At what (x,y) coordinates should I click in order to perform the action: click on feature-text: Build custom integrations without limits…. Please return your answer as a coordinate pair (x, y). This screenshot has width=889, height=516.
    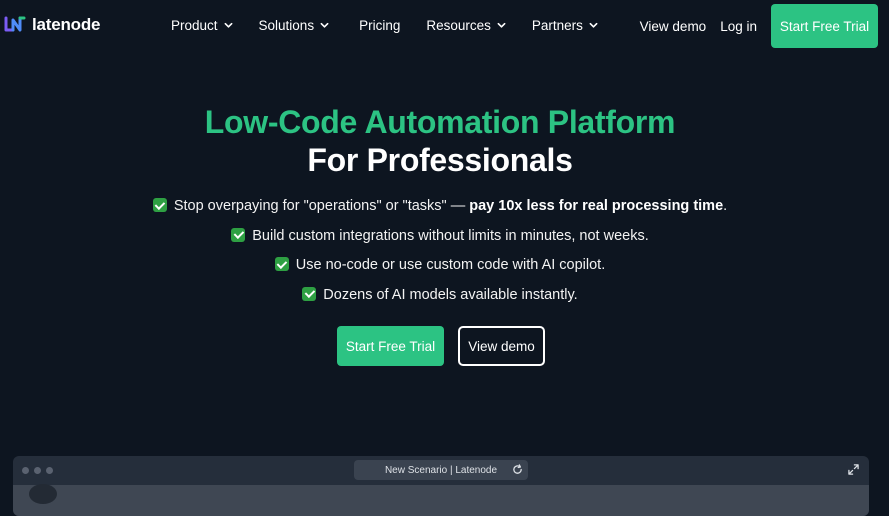
    Looking at the image, I should click on (450, 235).